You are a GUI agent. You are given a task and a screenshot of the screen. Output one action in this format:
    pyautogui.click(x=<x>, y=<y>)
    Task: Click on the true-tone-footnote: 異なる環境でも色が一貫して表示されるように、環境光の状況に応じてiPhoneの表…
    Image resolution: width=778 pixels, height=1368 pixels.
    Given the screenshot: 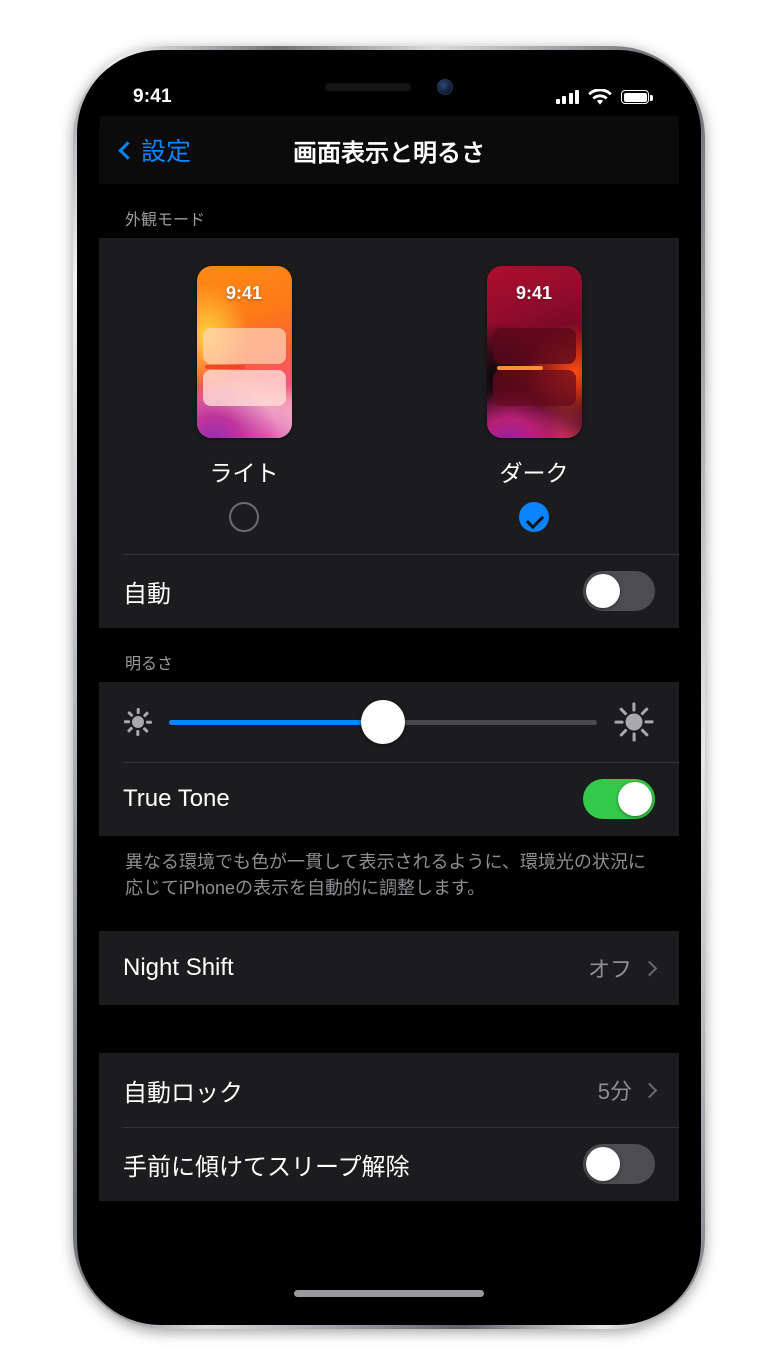 What is the action you would take?
    pyautogui.click(x=385, y=875)
    